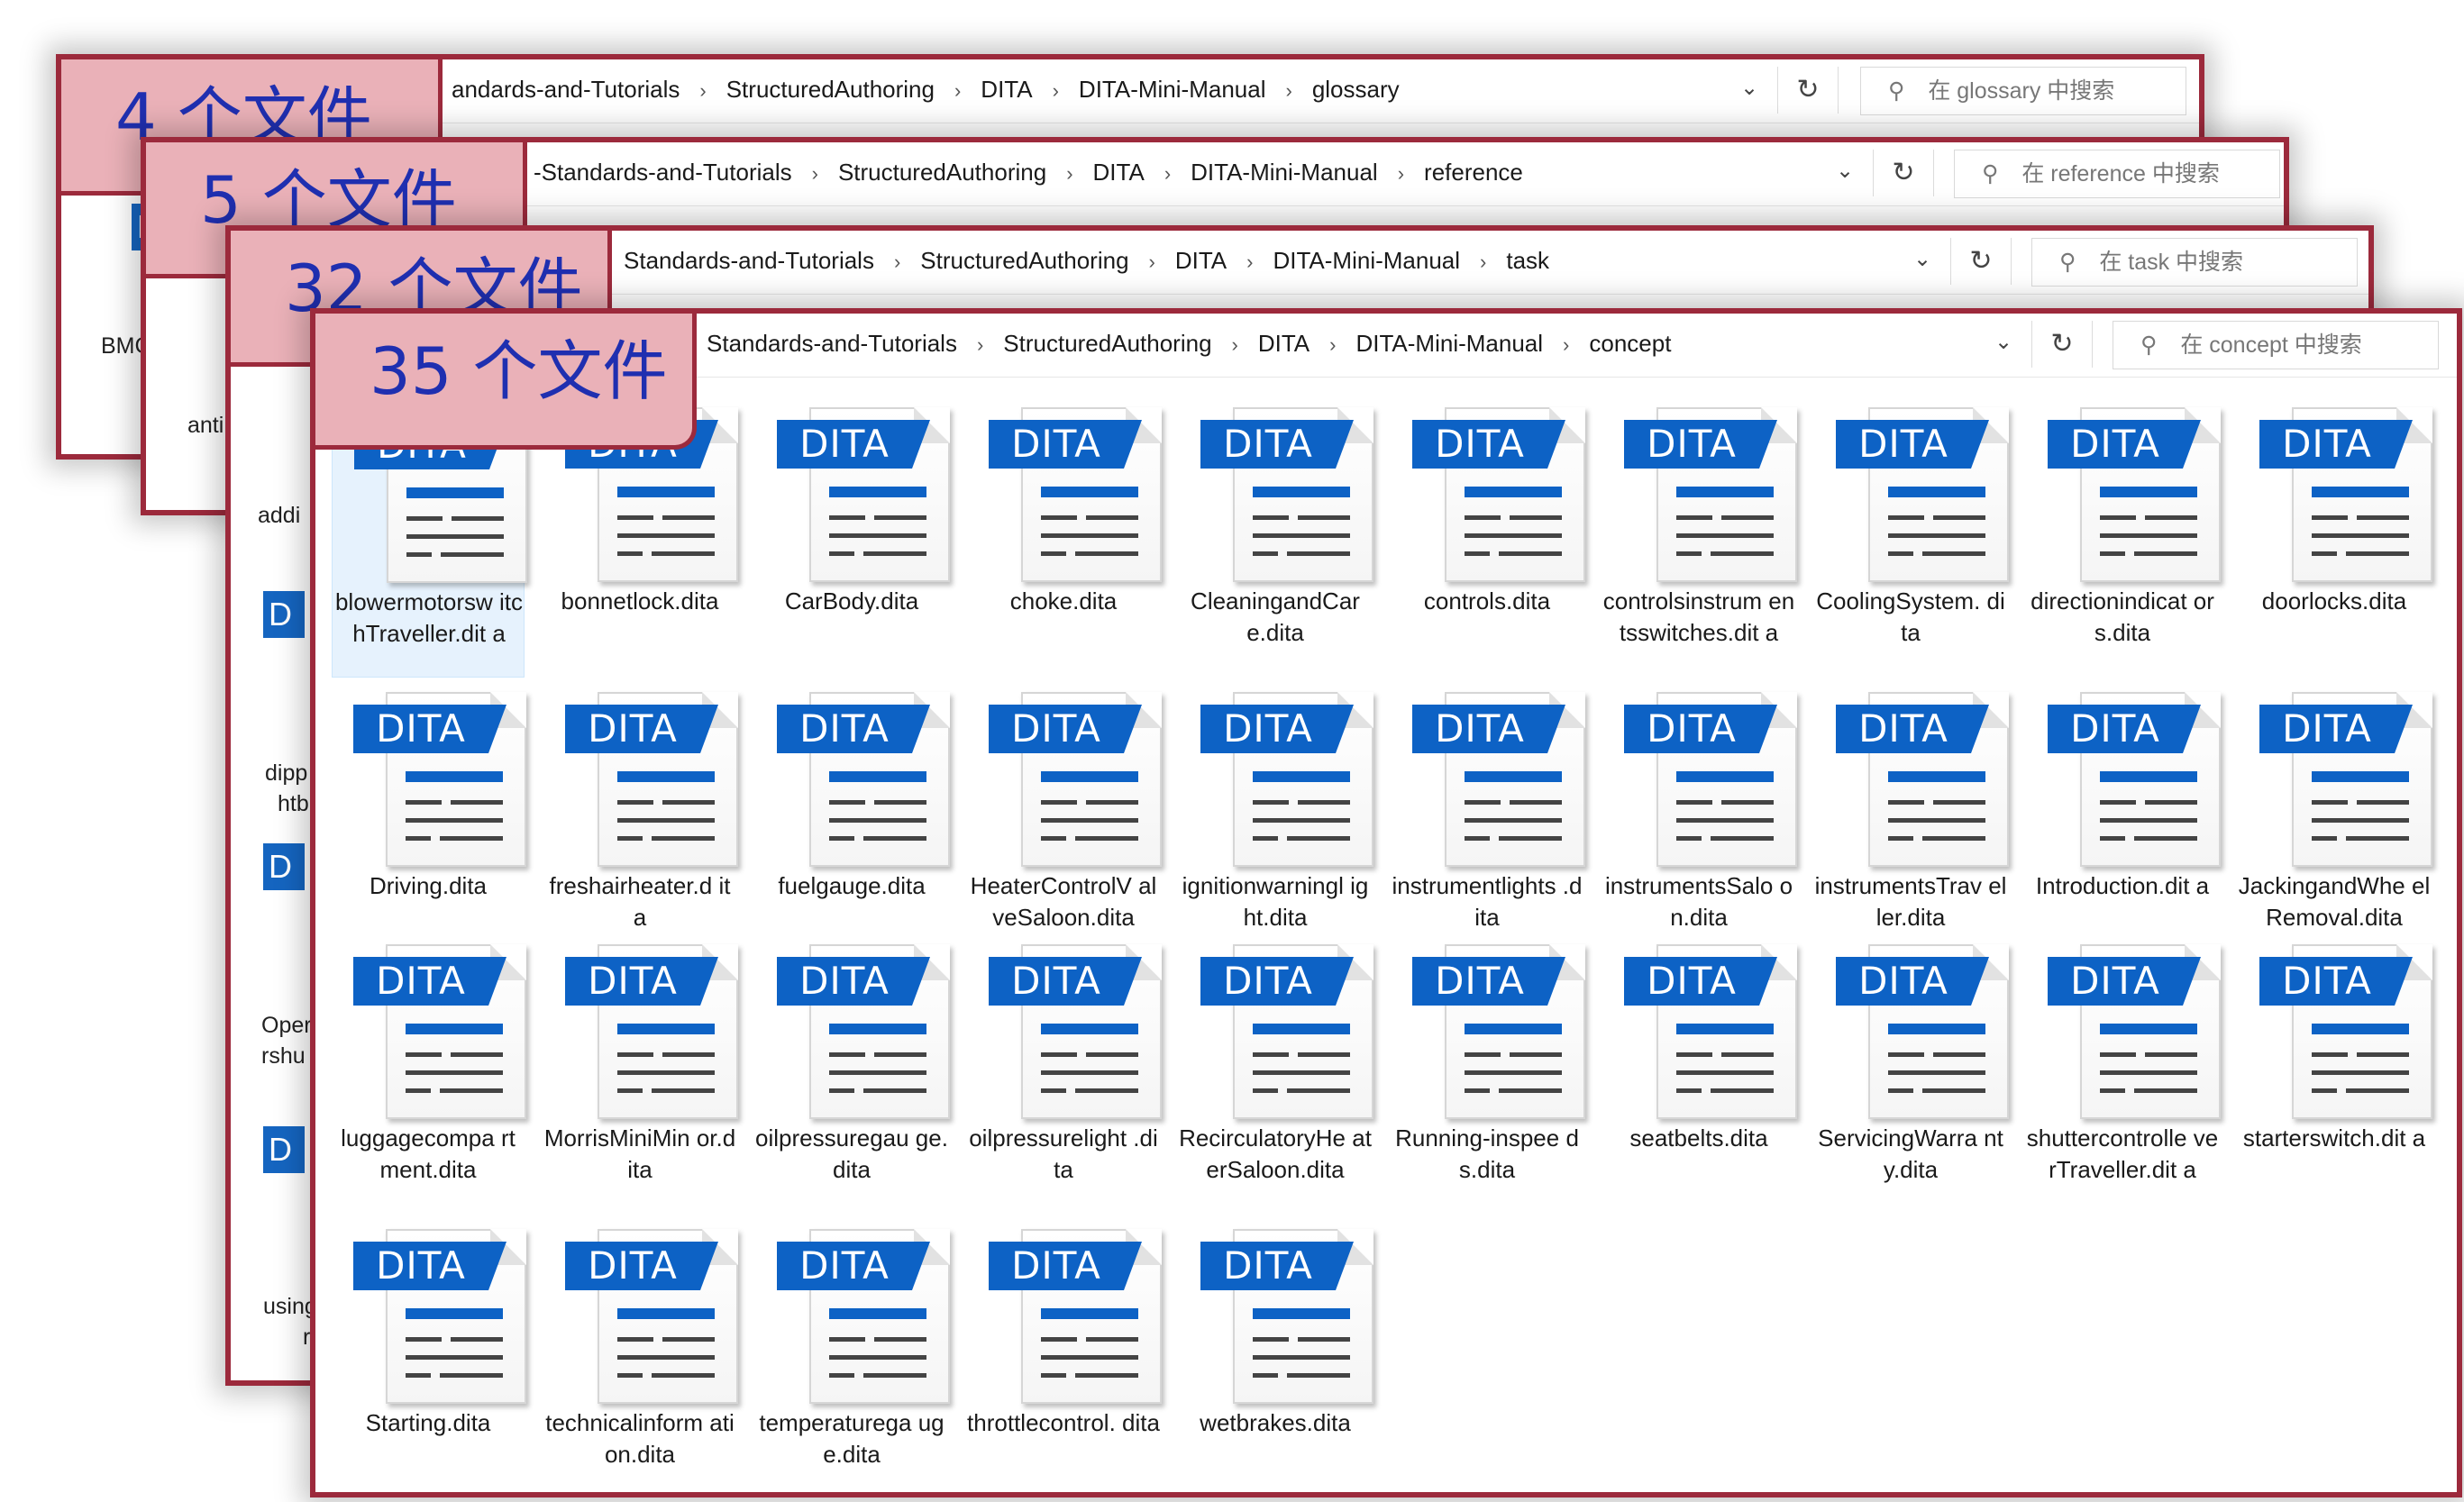  I want to click on file-item: DITA ServicingWarra nty.dita, so click(1911, 1079).